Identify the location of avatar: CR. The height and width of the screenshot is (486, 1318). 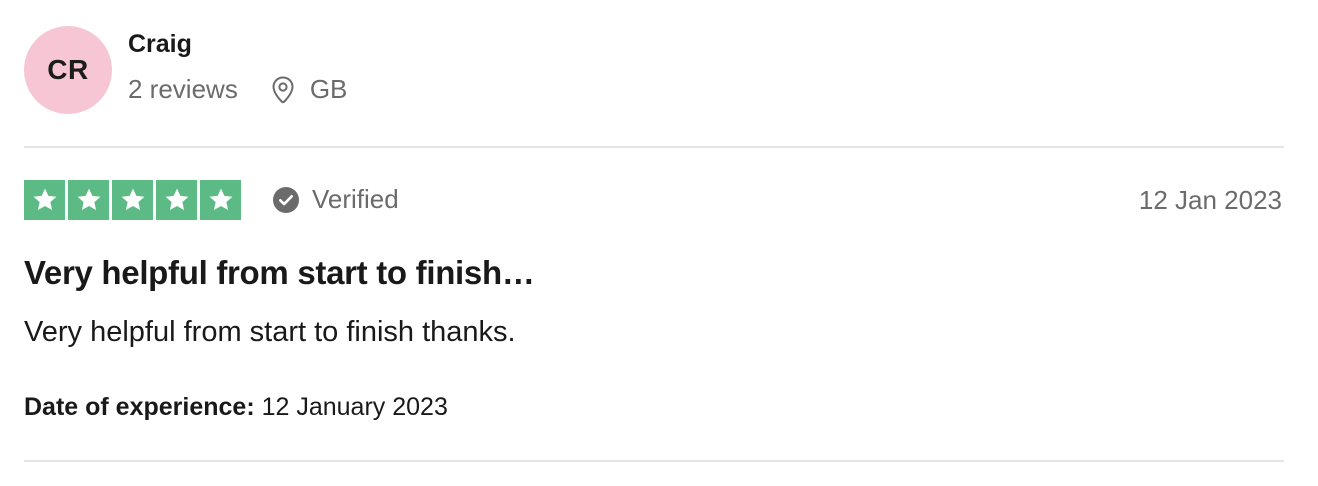
(68, 70).